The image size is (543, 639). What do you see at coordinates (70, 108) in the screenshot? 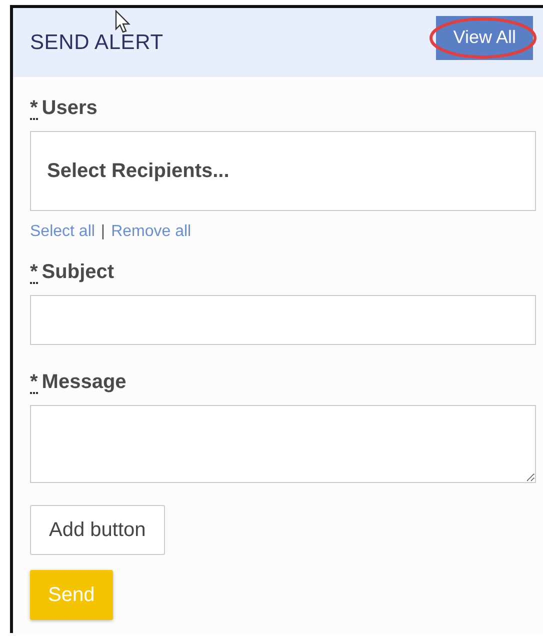
I see `field-label: Users` at bounding box center [70, 108].